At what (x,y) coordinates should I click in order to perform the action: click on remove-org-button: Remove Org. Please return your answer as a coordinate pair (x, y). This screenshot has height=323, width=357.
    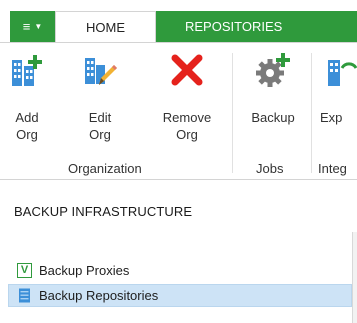
    Looking at the image, I should click on (187, 103).